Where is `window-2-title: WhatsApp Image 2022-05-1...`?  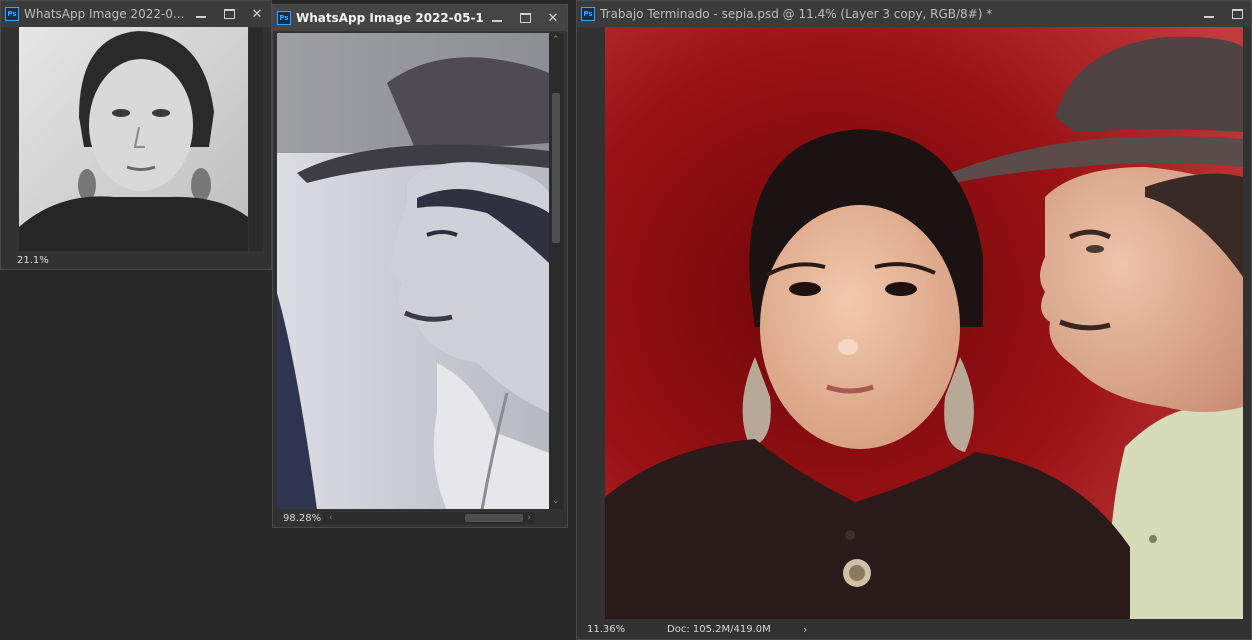
window-2-title: WhatsApp Image 2022-05-1... is located at coordinates (389, 18).